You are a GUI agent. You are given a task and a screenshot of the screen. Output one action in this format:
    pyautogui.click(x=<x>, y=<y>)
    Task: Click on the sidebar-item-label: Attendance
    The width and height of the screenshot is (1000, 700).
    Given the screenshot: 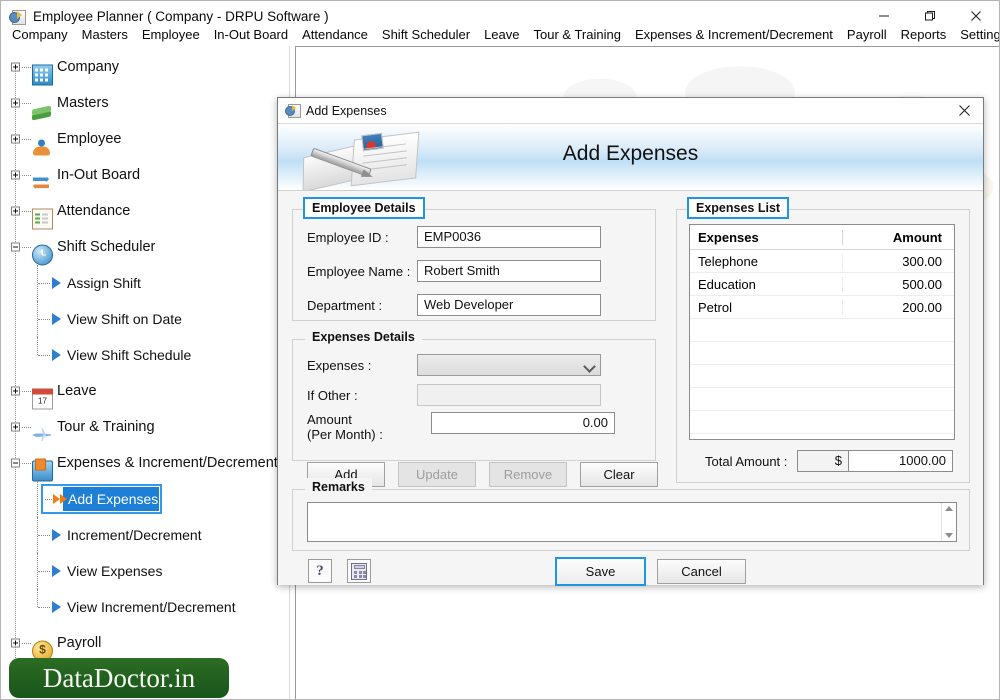 What is the action you would take?
    pyautogui.click(x=94, y=211)
    